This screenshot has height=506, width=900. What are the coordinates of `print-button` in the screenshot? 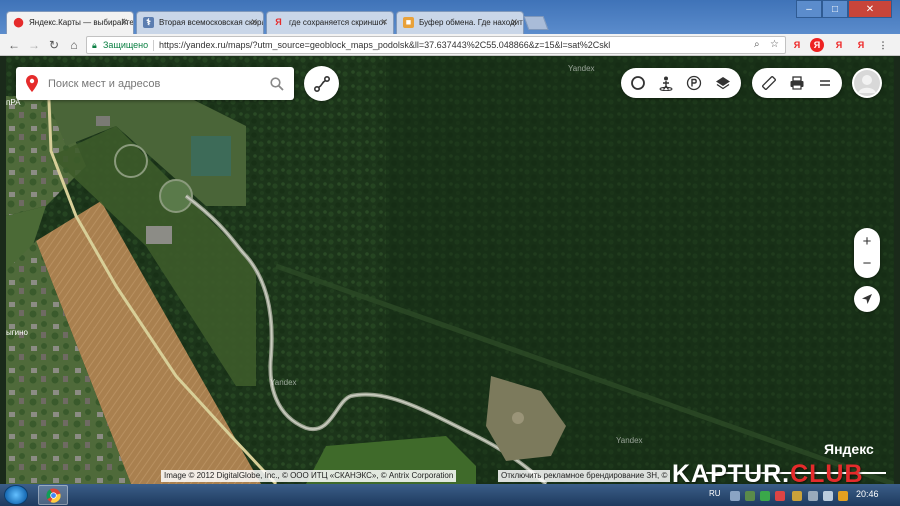 It's located at (797, 83).